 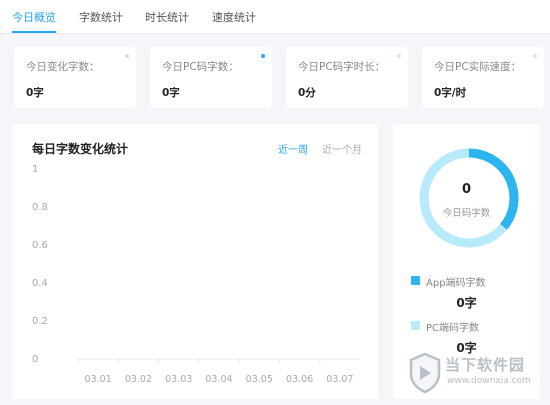 What do you see at coordinates (415, 325) in the screenshot?
I see `legend-pc-swatch` at bounding box center [415, 325].